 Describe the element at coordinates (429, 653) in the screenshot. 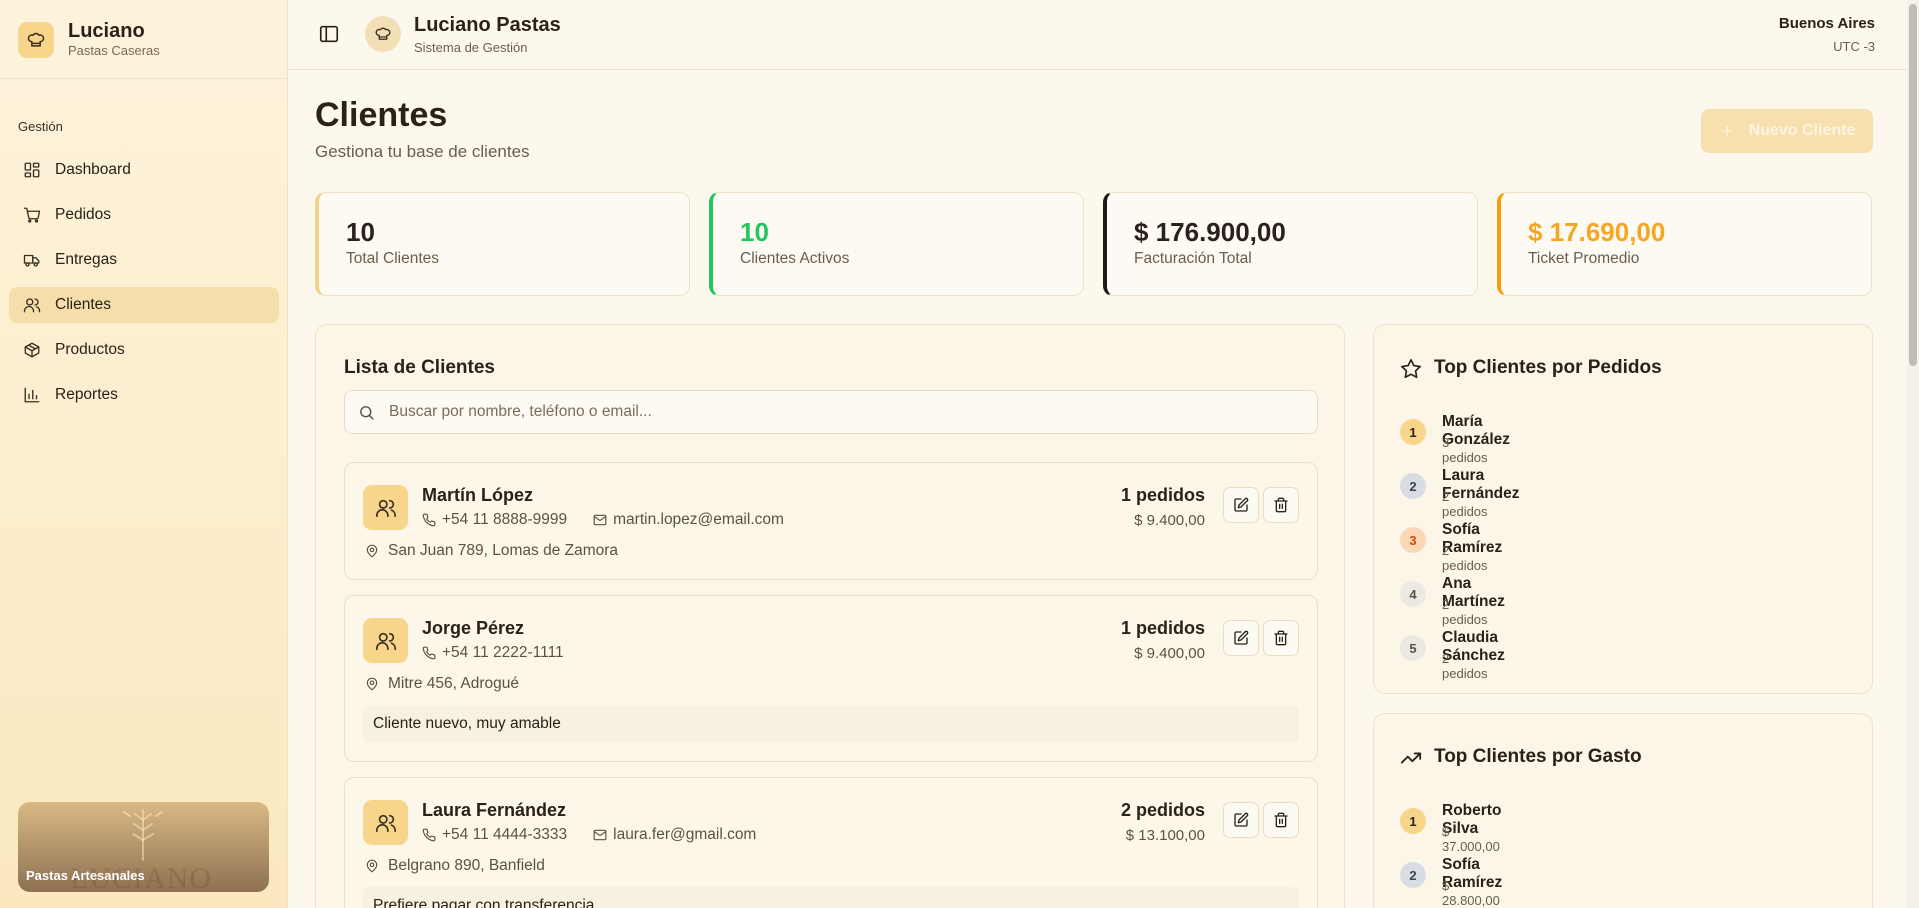

I see `phone-icon` at that location.